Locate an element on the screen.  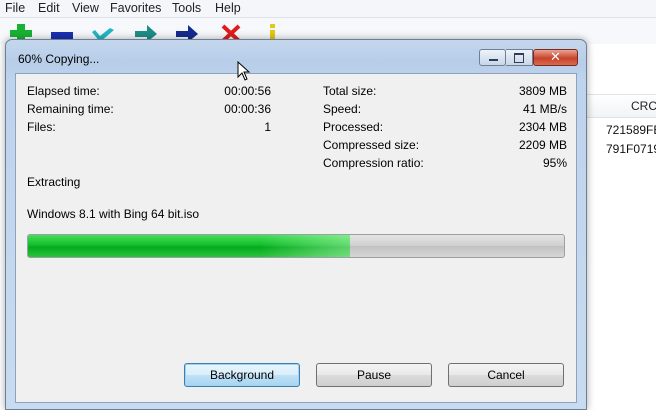
speed-label: Speed: is located at coordinates (342, 109).